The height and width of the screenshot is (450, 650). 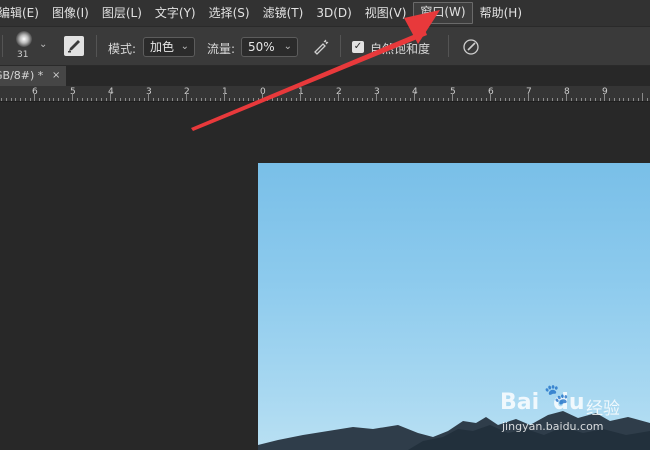 What do you see at coordinates (43, 44) in the screenshot?
I see `brush-preset-chevron-down-icon: ⌄` at bounding box center [43, 44].